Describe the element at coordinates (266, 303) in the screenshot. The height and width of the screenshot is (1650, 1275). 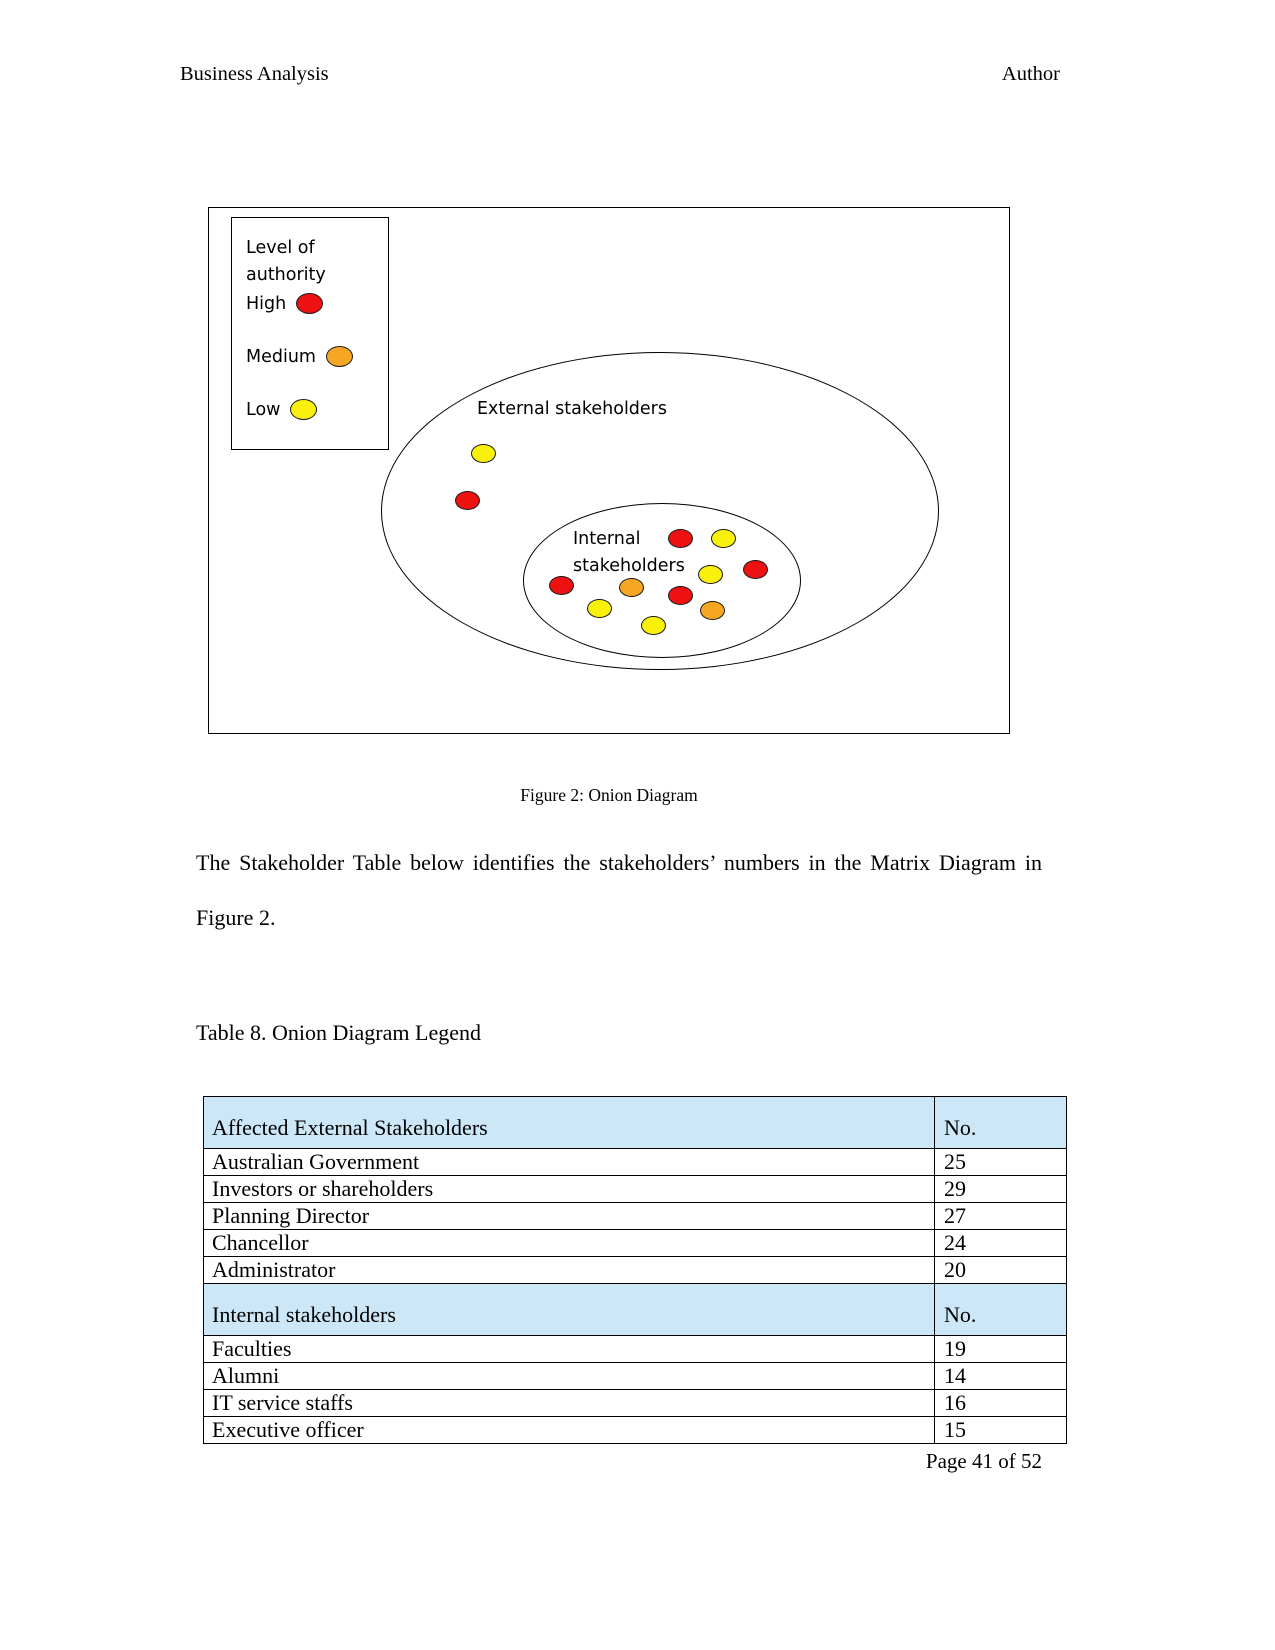
I see `legend-item-high-label: High` at that location.